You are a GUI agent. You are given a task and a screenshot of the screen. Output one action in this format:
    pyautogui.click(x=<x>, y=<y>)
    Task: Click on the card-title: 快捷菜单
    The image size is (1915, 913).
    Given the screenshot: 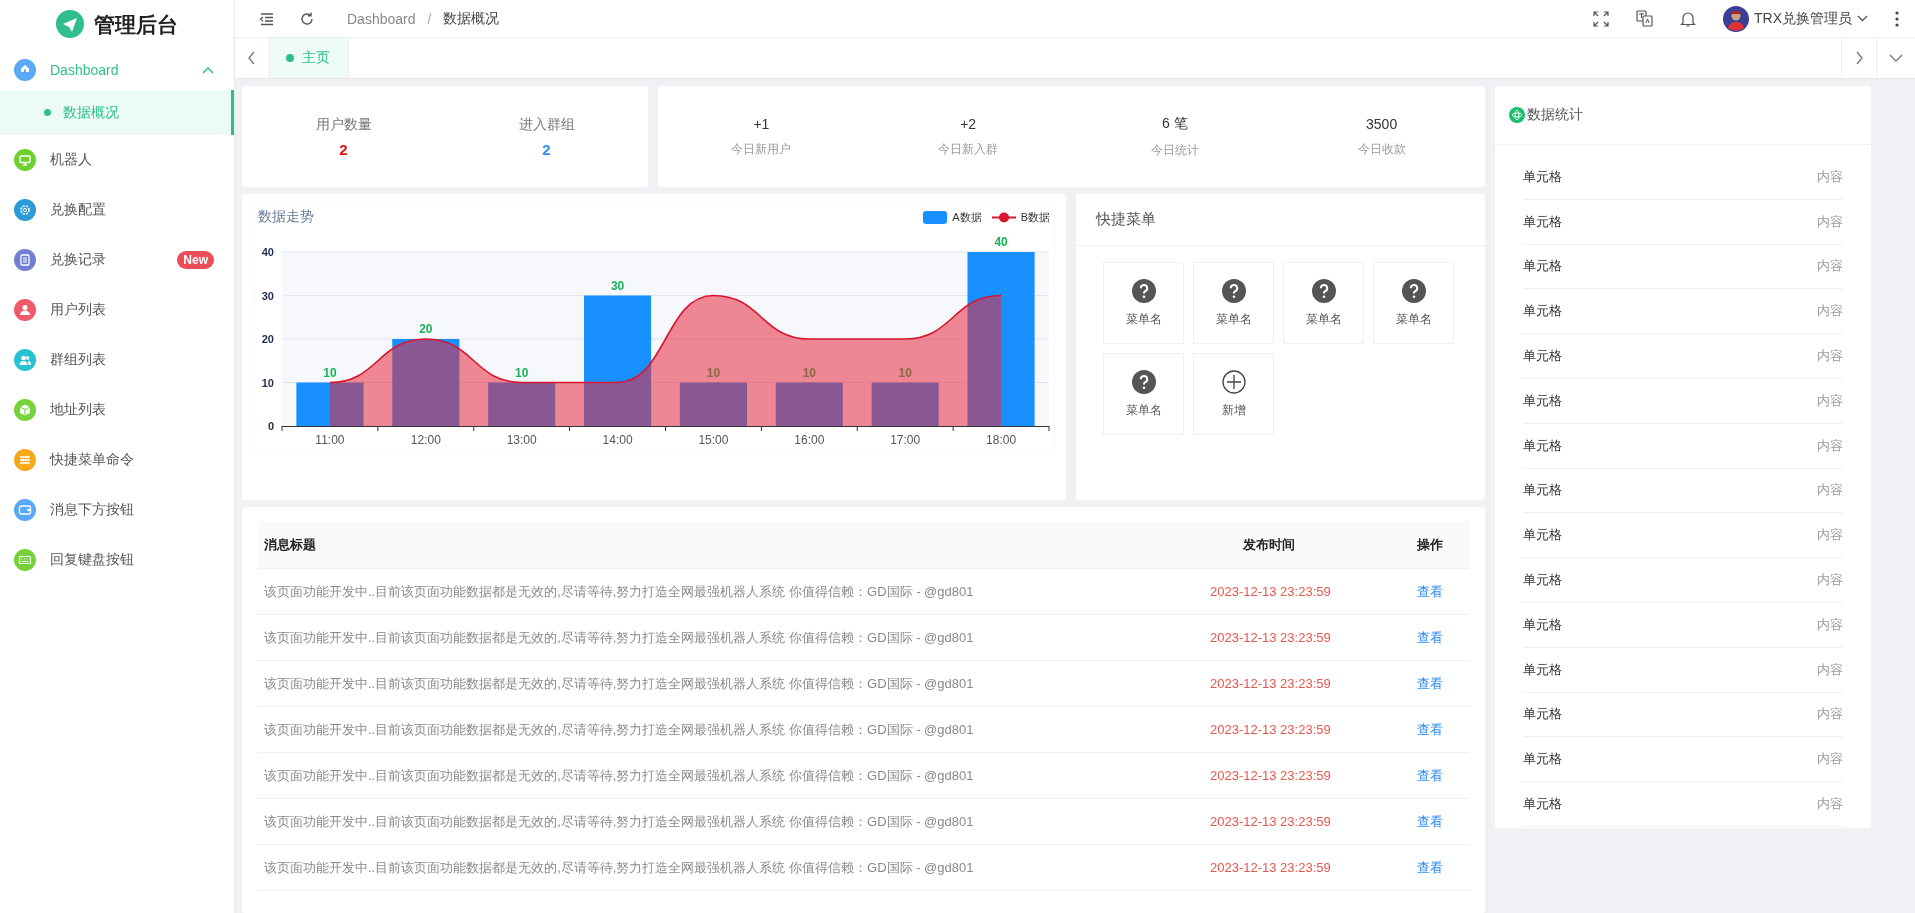 What is the action you would take?
    pyautogui.click(x=1280, y=220)
    